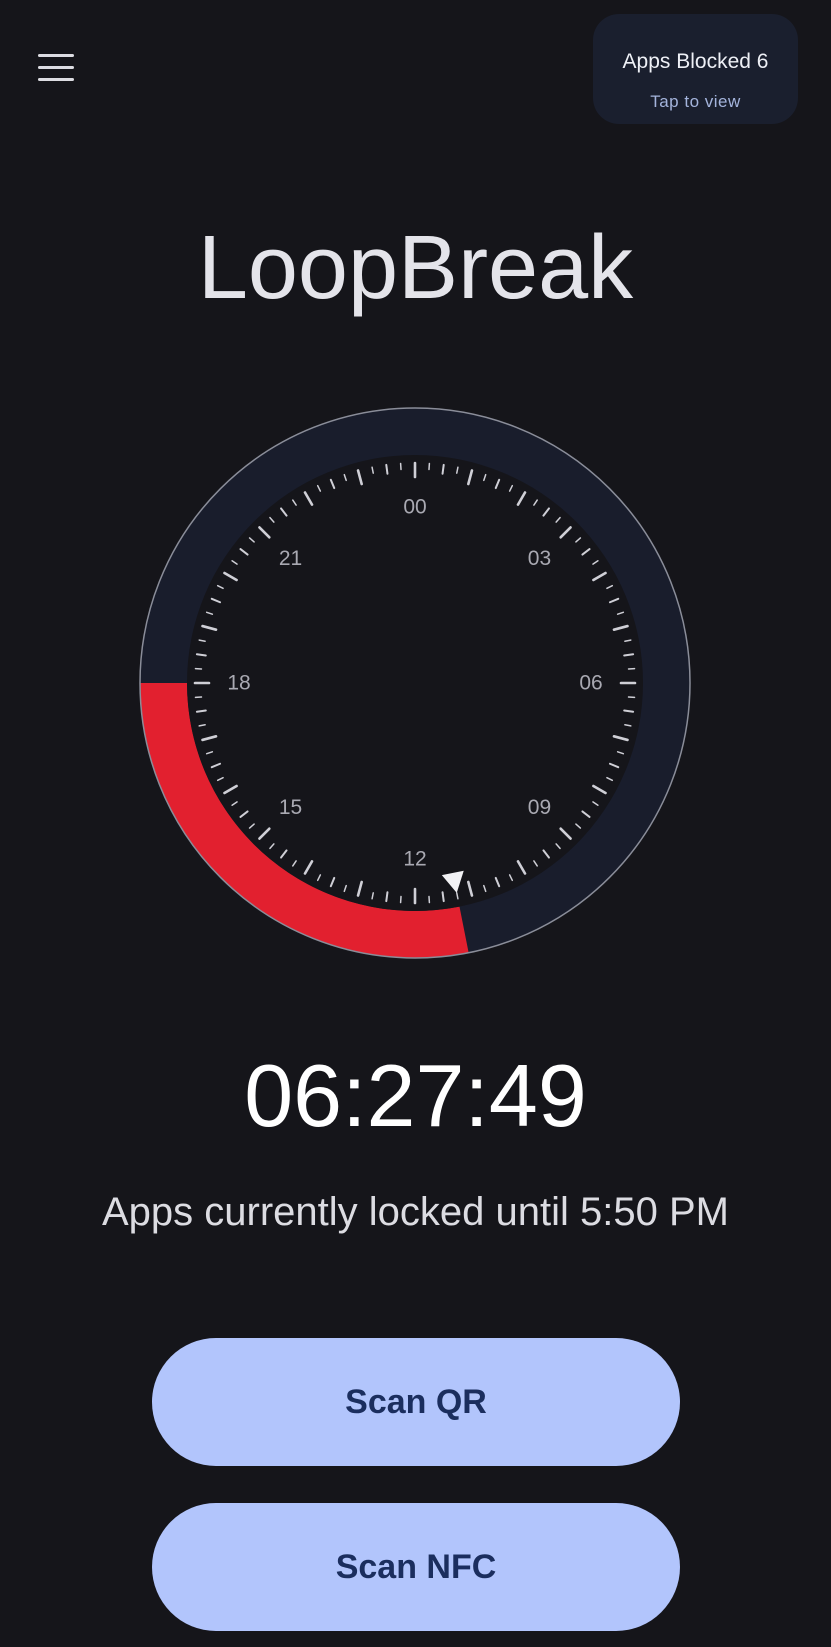  What do you see at coordinates (414, 507) in the screenshot?
I see `hour-label: 00` at bounding box center [414, 507].